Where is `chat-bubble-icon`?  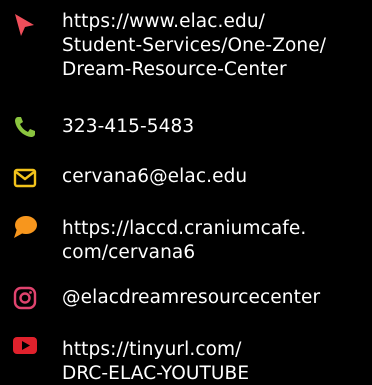 chat-bubble-icon is located at coordinates (25, 227).